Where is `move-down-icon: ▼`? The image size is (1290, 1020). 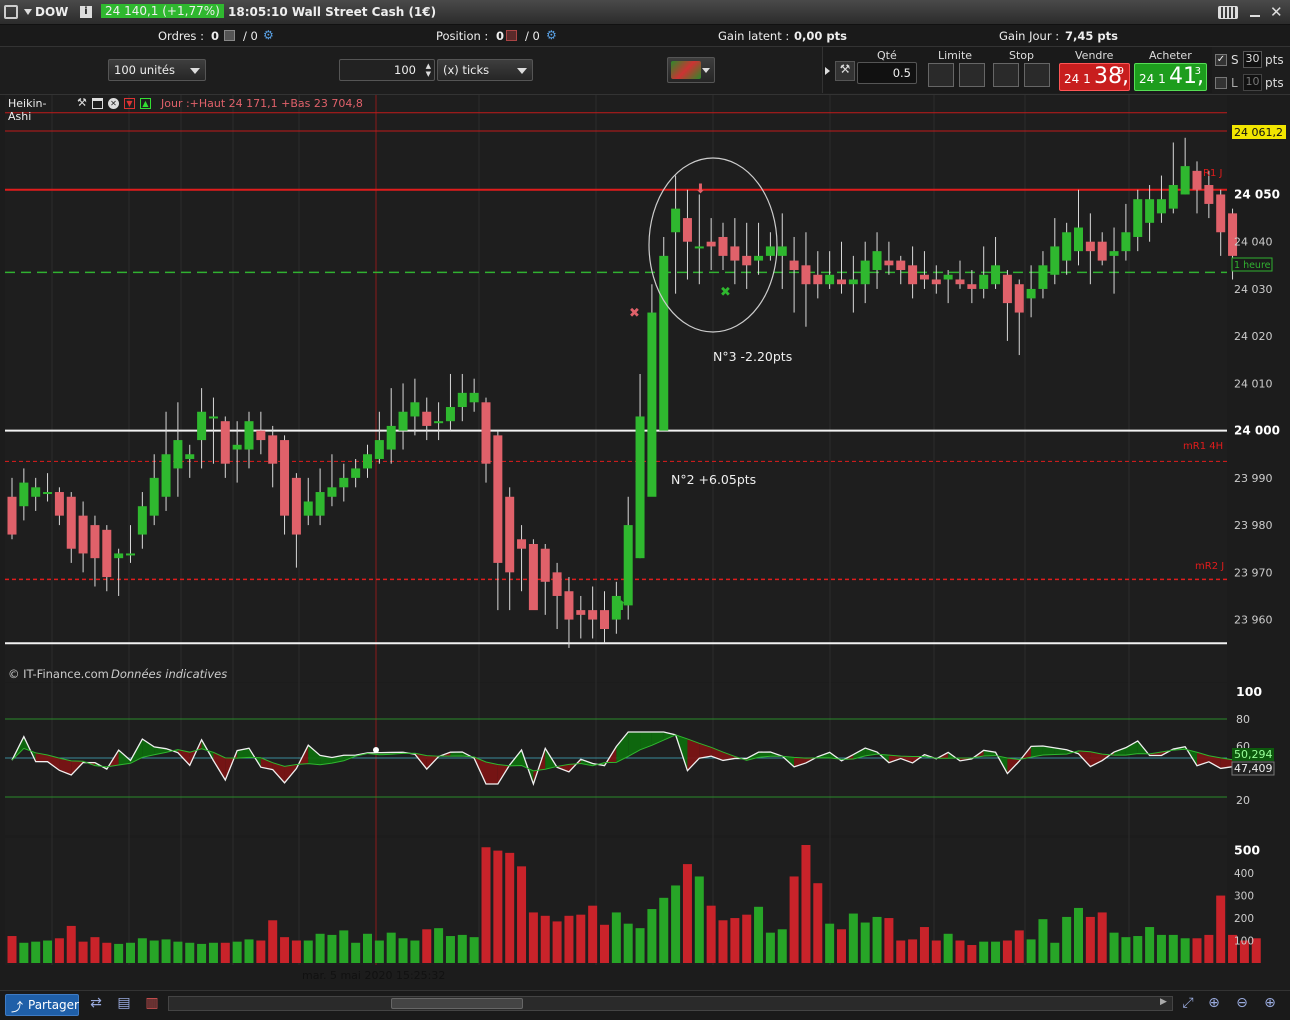
move-down-icon: ▼ is located at coordinates (129, 103).